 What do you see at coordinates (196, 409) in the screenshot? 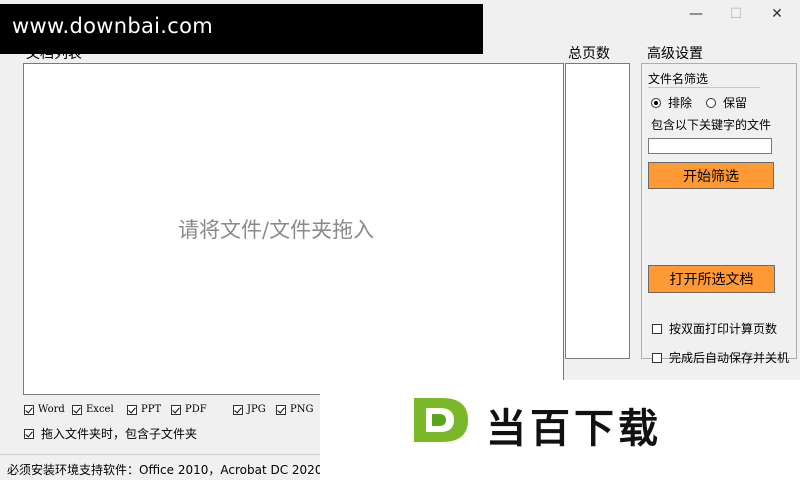
I see `type-pdf-label: PDF` at bounding box center [196, 409].